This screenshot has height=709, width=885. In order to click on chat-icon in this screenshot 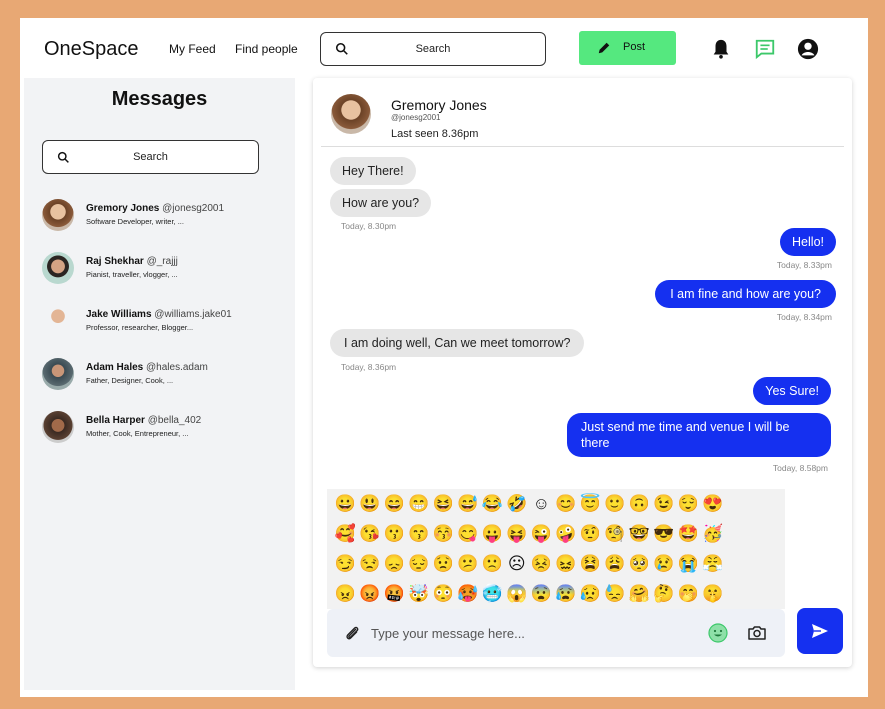, I will do `click(765, 49)`.